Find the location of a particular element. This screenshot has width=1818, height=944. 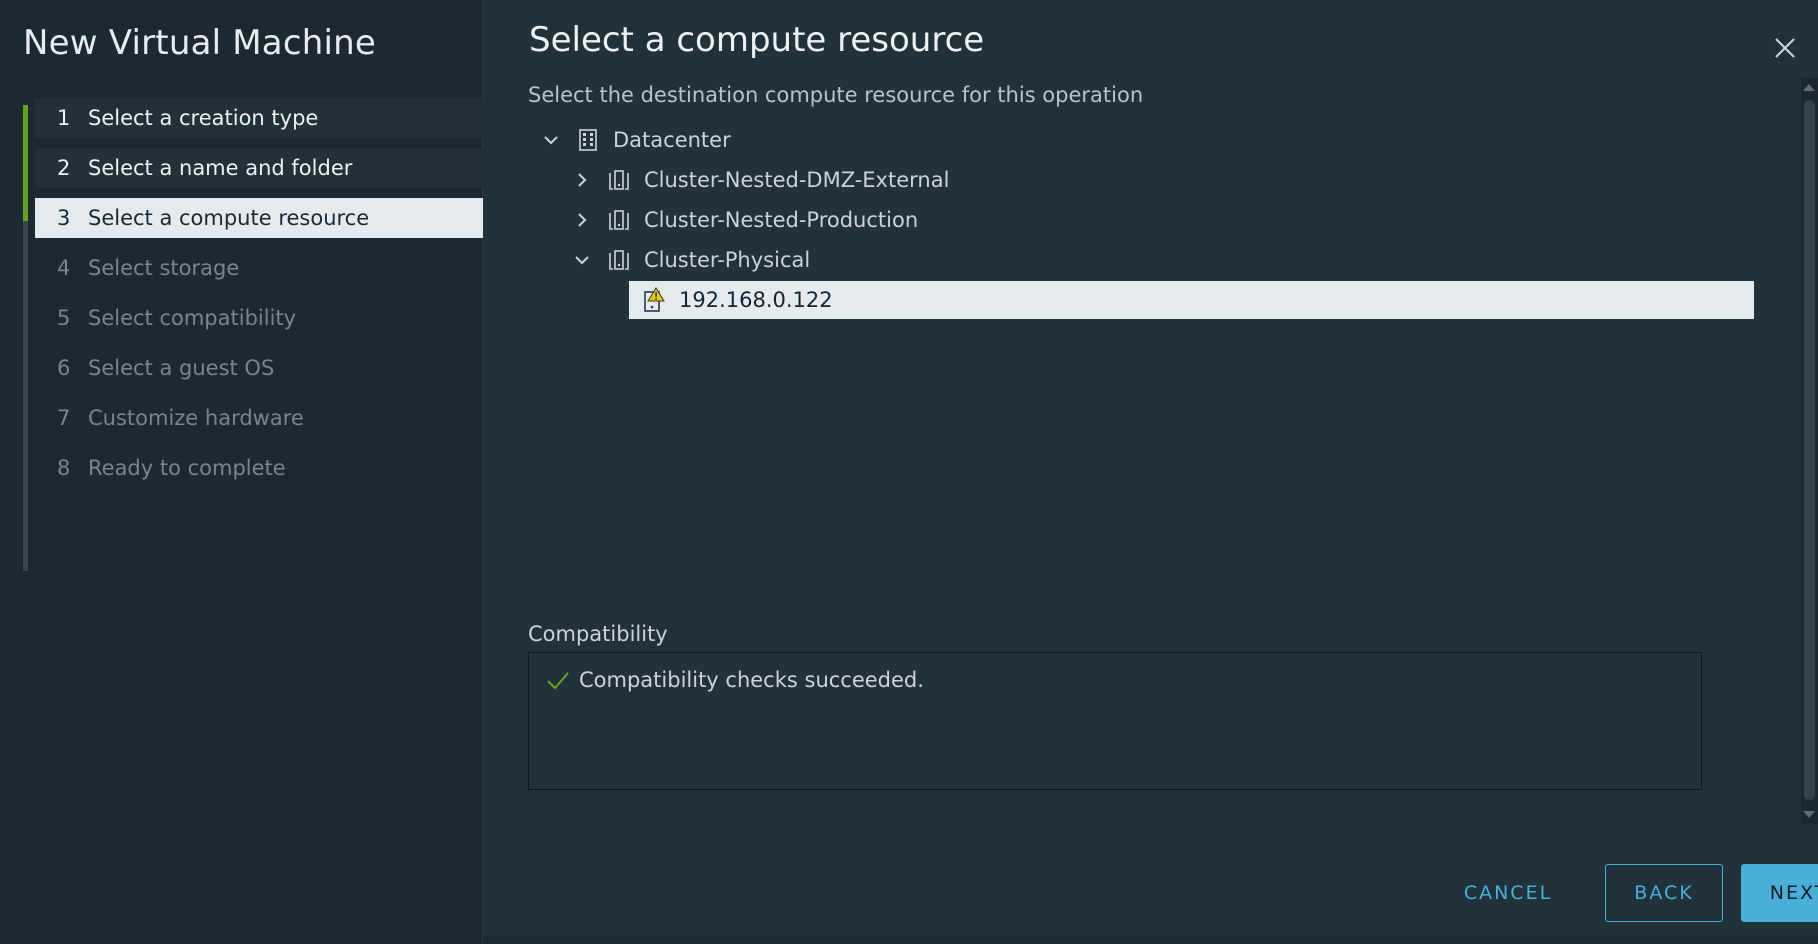

tree-node-cluster-physical: Cluster-Physical is located at coordinates (691, 260).